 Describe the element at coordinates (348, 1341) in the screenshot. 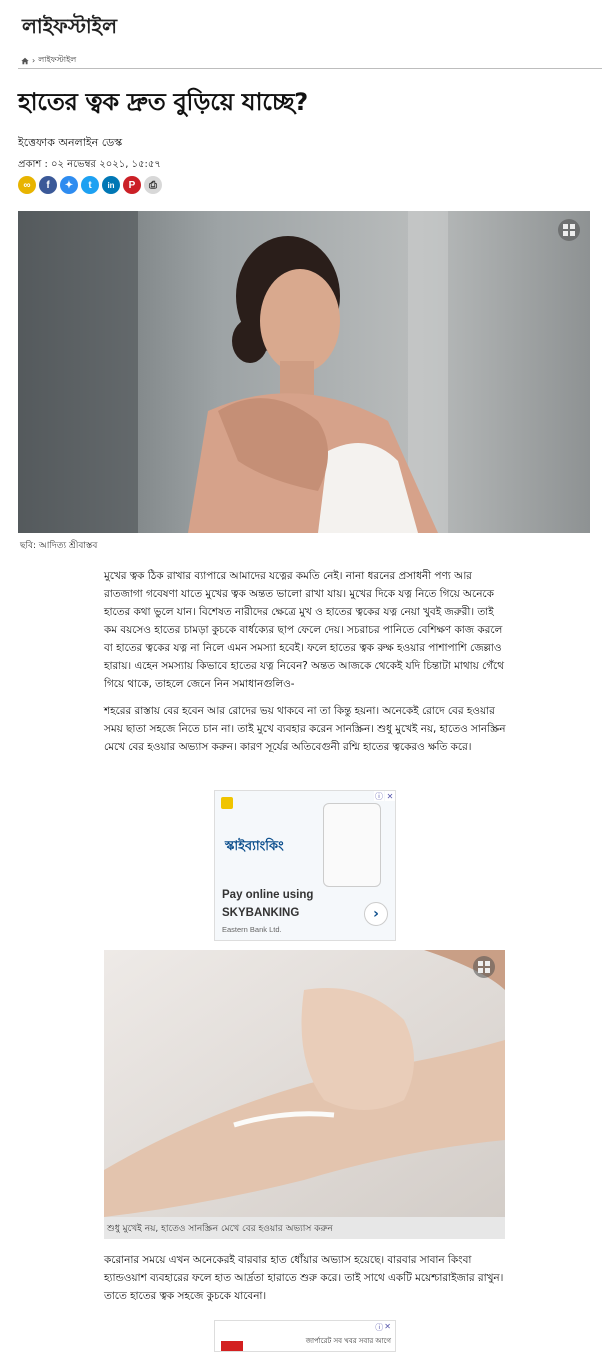

I see `ad2-text: জার্পারেট সব খবর সবার আগে` at that location.